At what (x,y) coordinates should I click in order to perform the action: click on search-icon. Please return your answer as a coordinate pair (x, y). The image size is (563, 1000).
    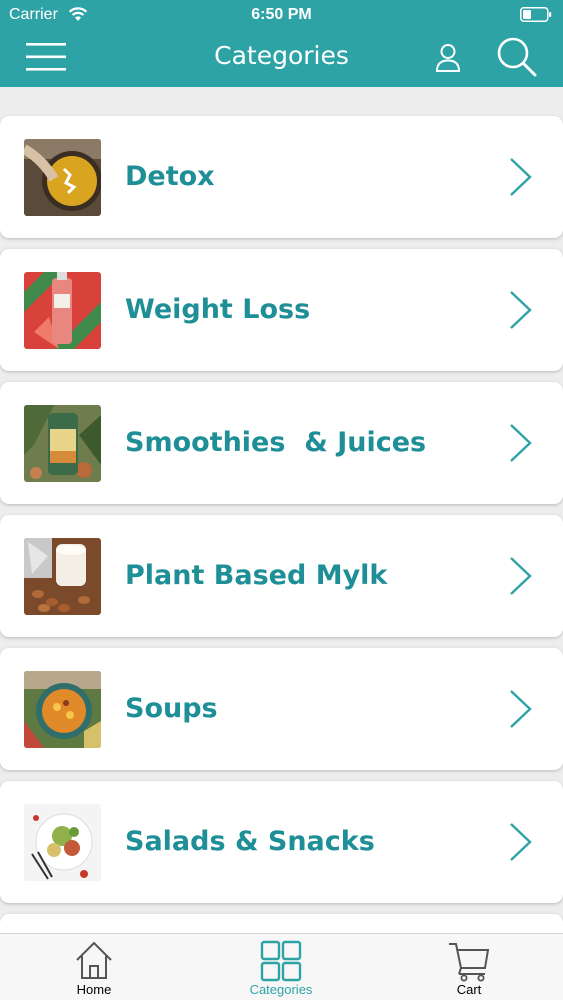
    Looking at the image, I should click on (517, 57).